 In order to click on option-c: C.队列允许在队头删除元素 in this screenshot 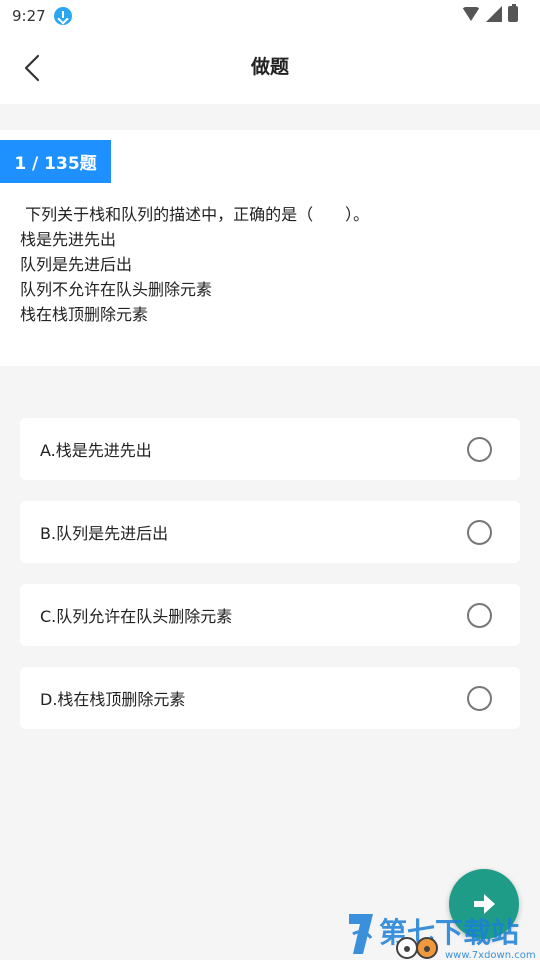, I will do `click(270, 615)`.